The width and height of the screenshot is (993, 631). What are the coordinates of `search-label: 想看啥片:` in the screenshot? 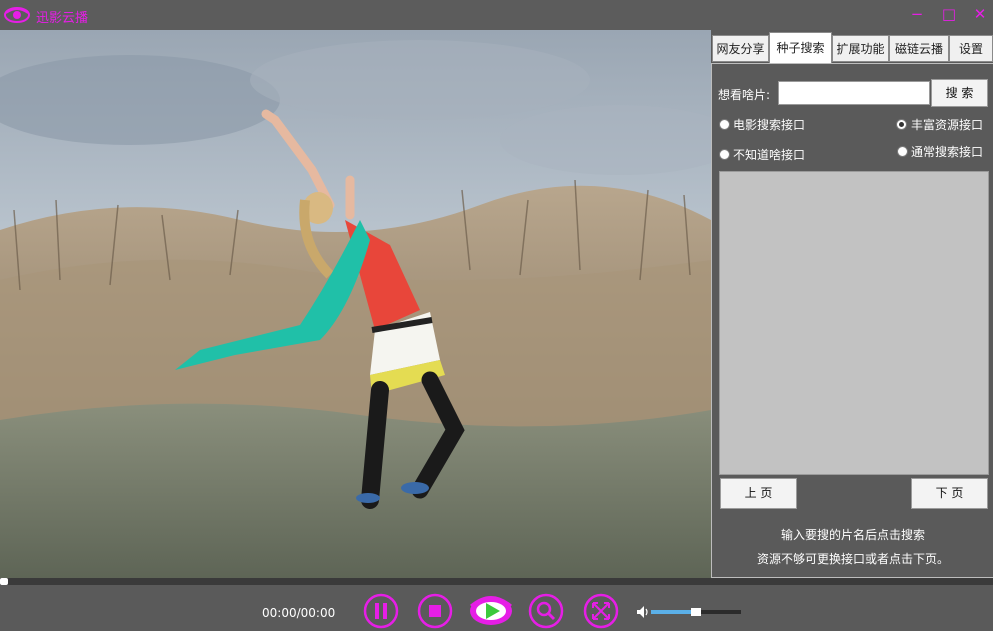 It's located at (744, 95).